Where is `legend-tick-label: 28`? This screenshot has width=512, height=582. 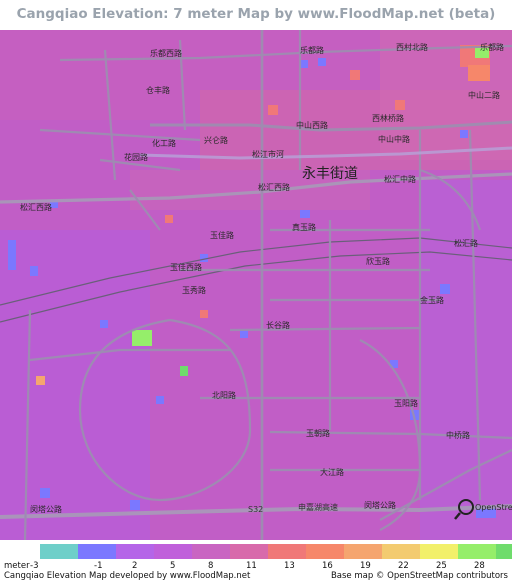 legend-tick-label: 28 is located at coordinates (479, 566).